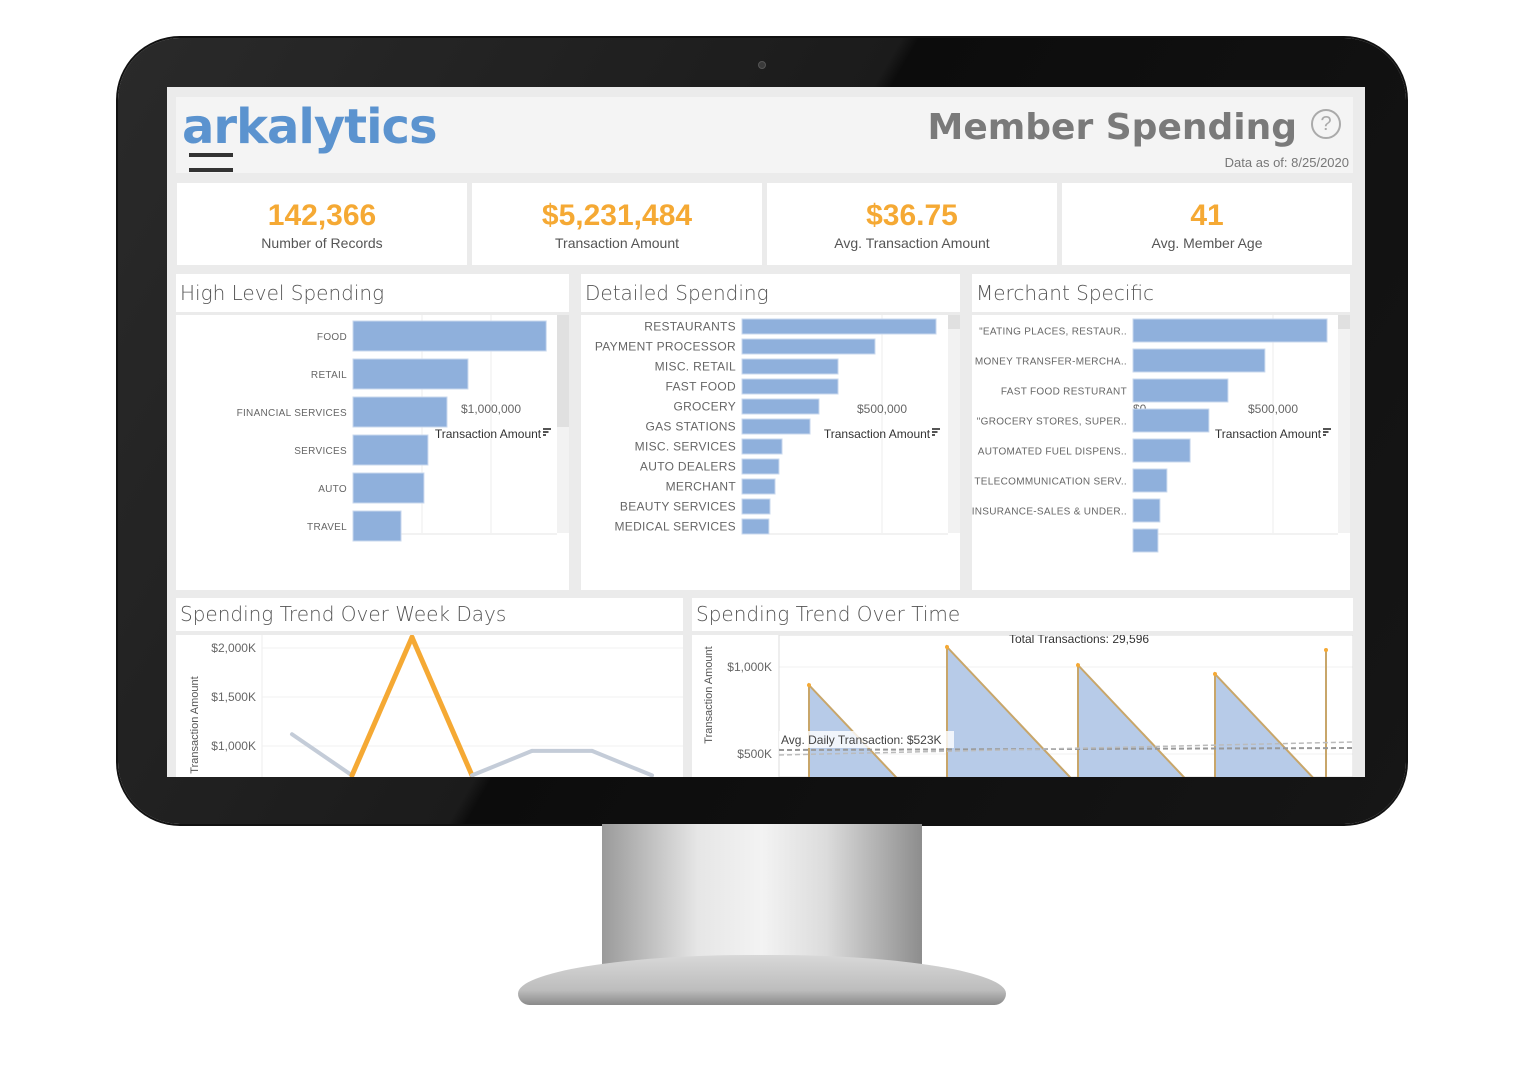 This screenshot has height=1080, width=1536. What do you see at coordinates (695, 367) in the screenshot?
I see `bar-label: MISC. RETAIL` at bounding box center [695, 367].